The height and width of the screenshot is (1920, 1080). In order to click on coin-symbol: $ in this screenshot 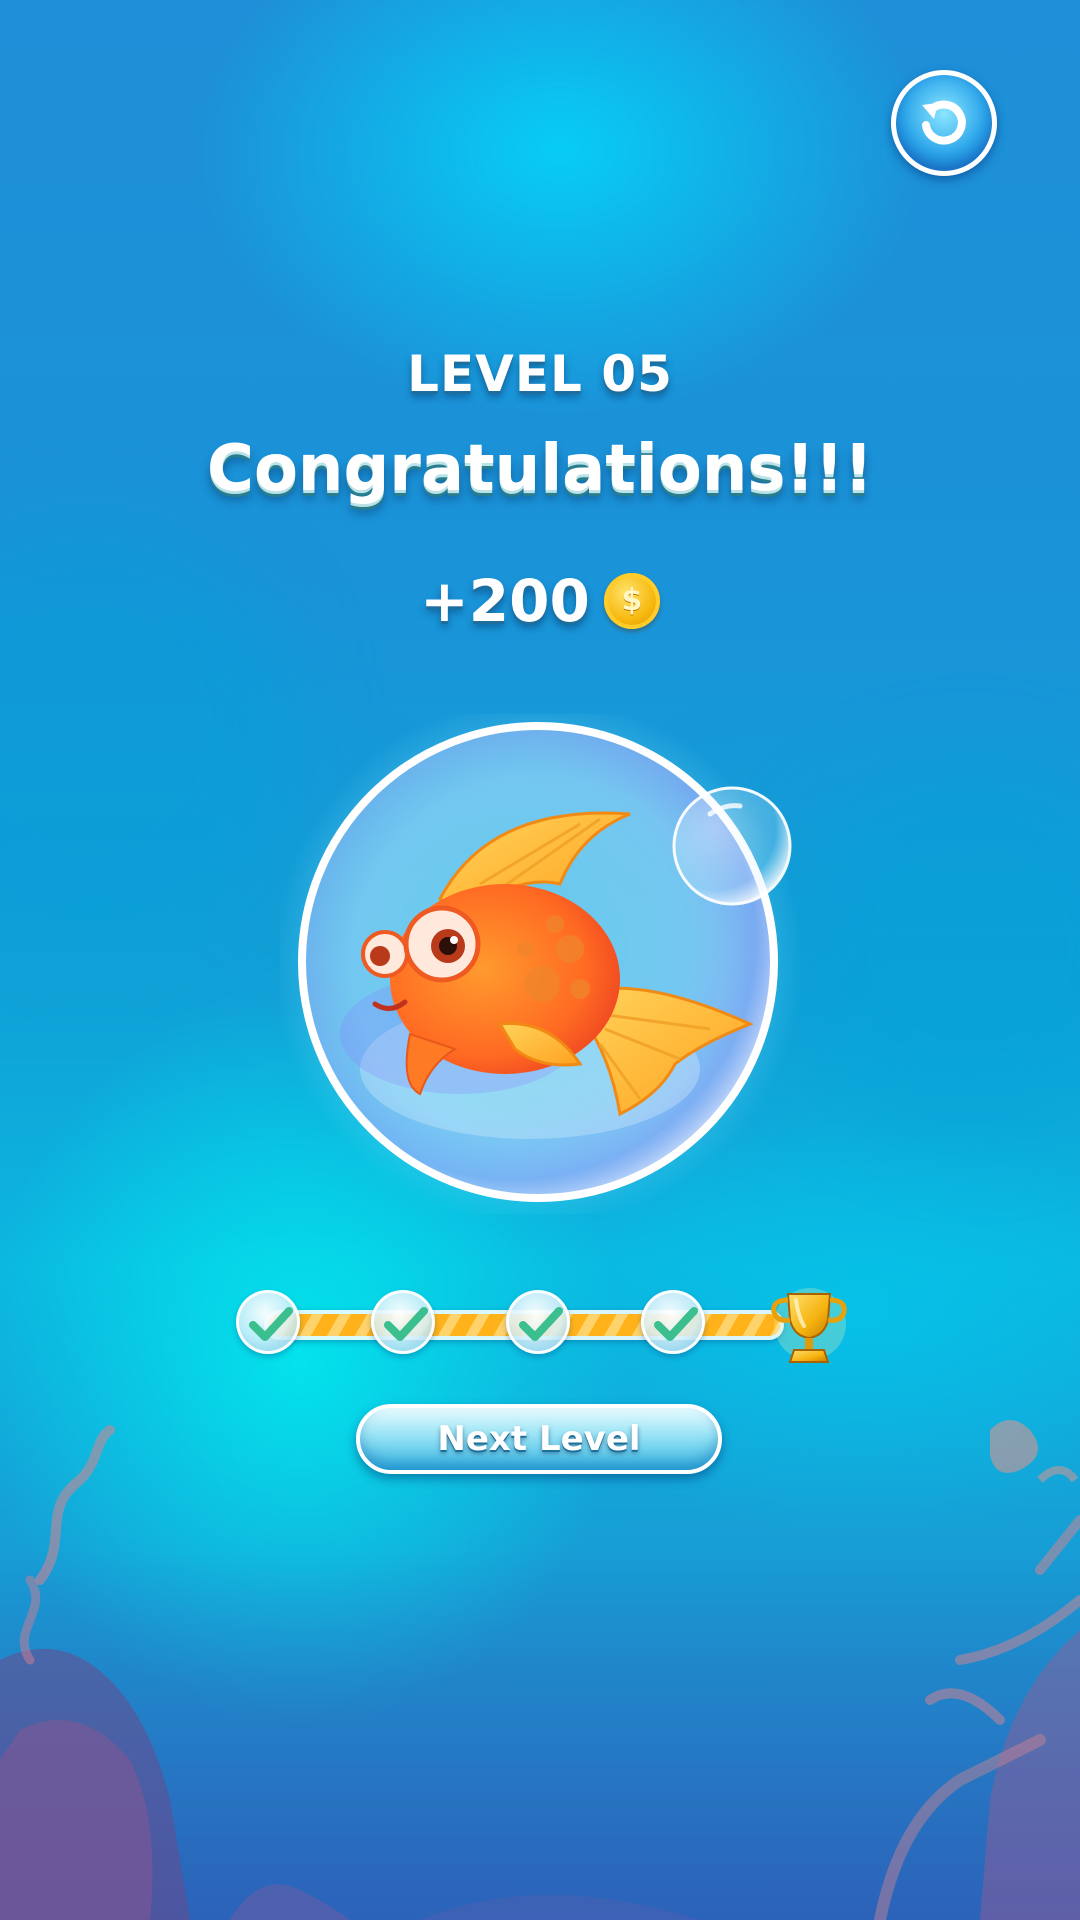, I will do `click(632, 600)`.